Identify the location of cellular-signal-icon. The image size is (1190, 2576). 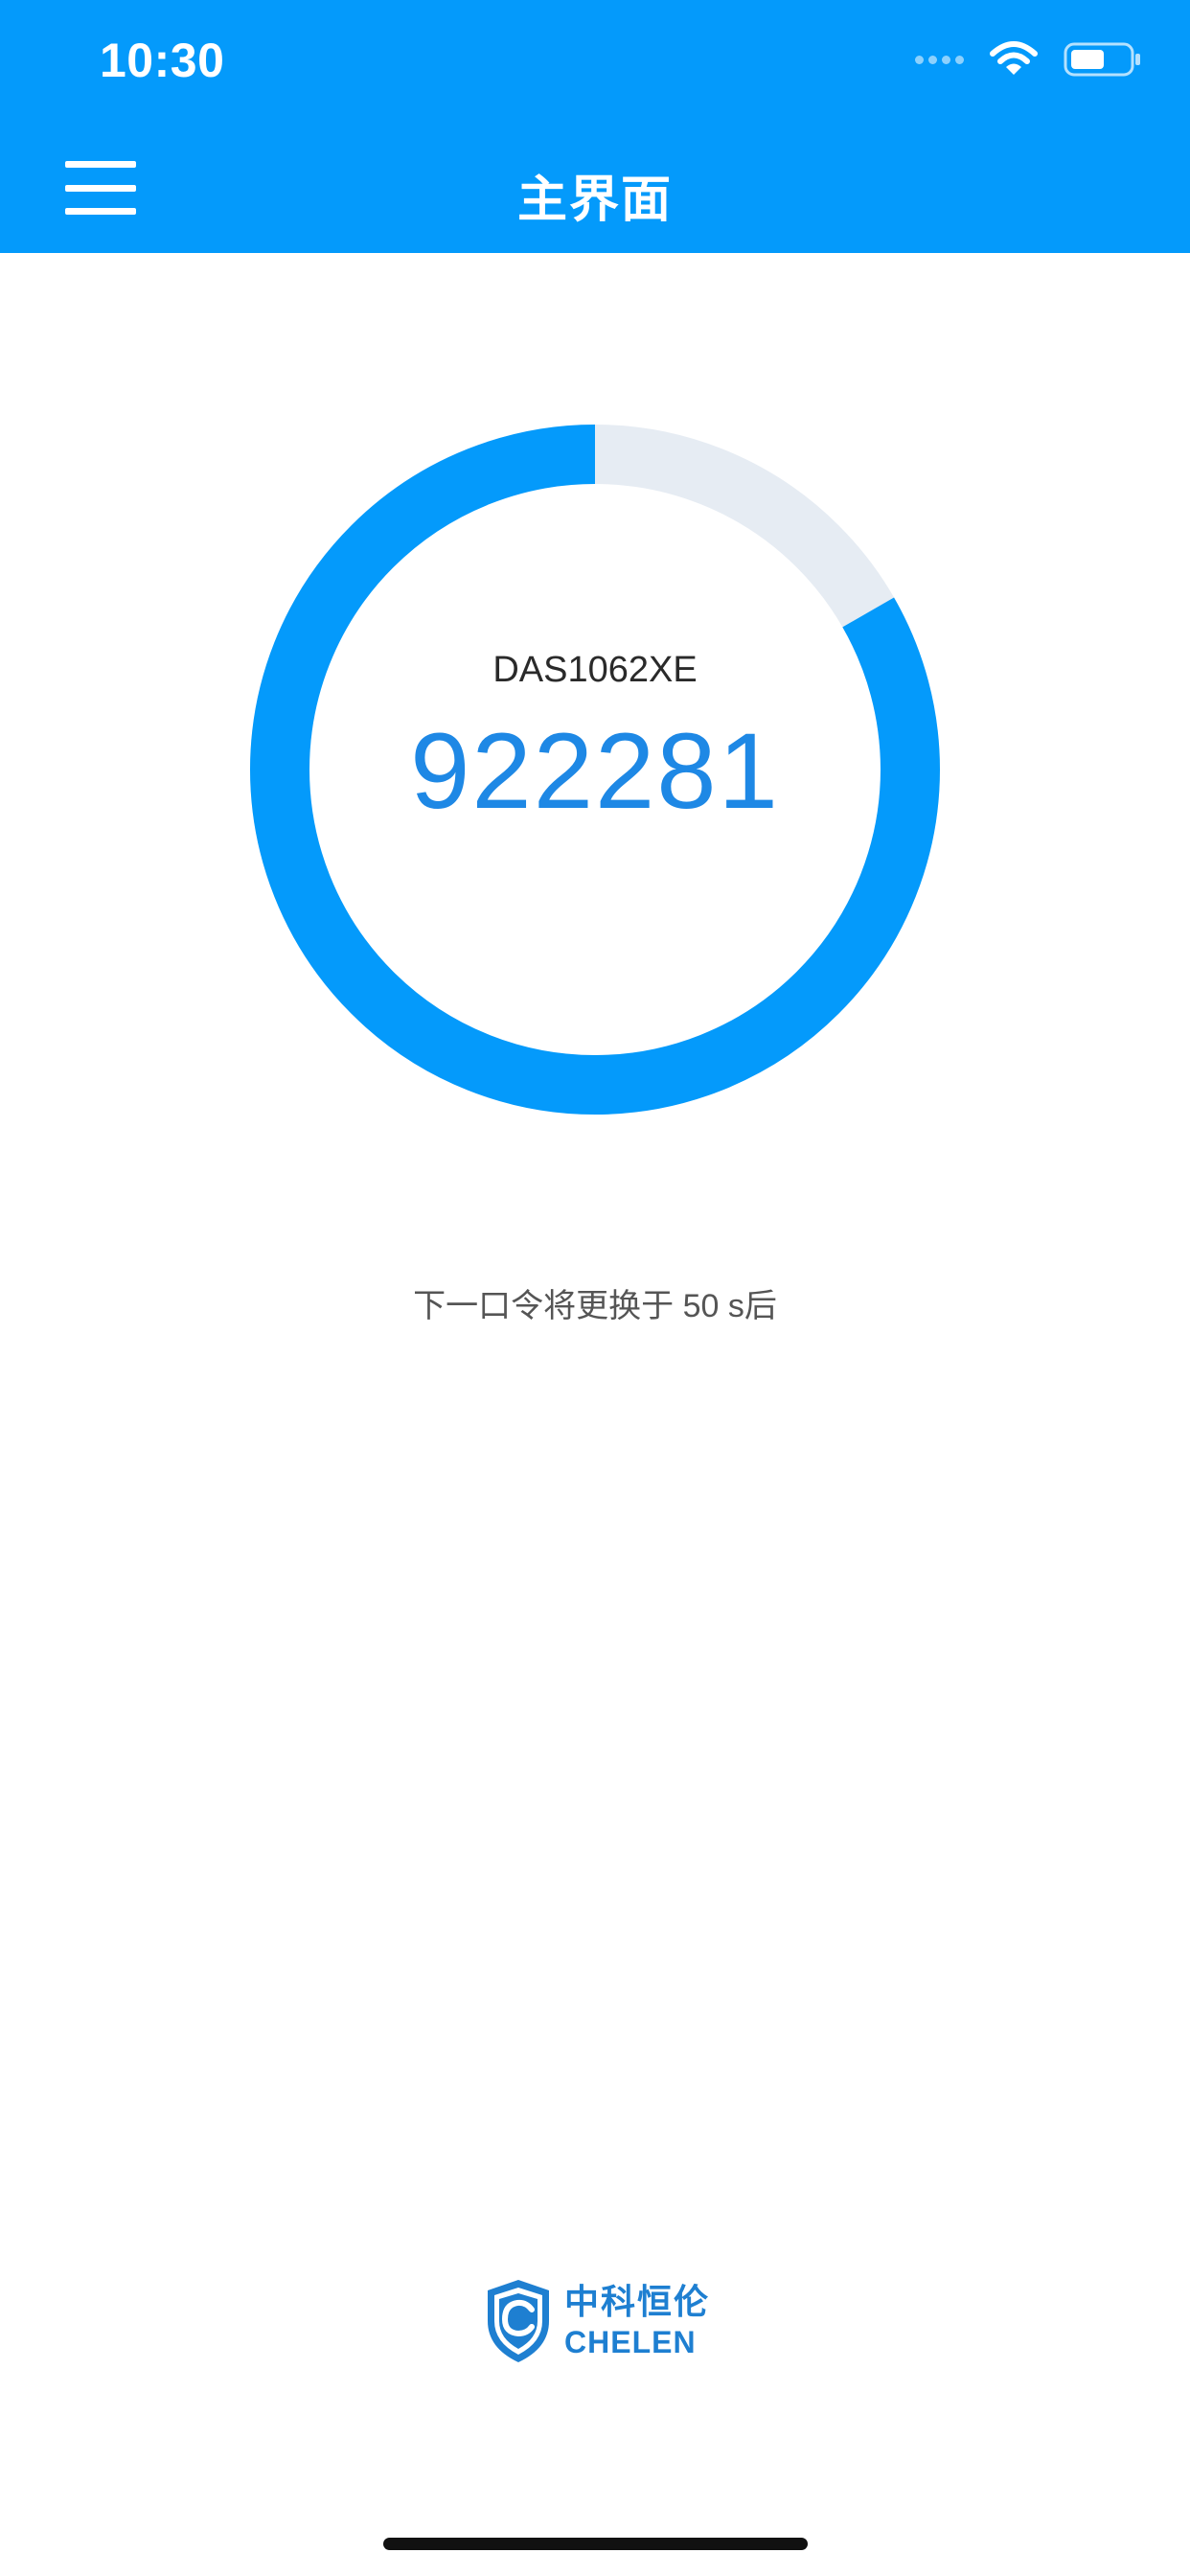
(940, 59).